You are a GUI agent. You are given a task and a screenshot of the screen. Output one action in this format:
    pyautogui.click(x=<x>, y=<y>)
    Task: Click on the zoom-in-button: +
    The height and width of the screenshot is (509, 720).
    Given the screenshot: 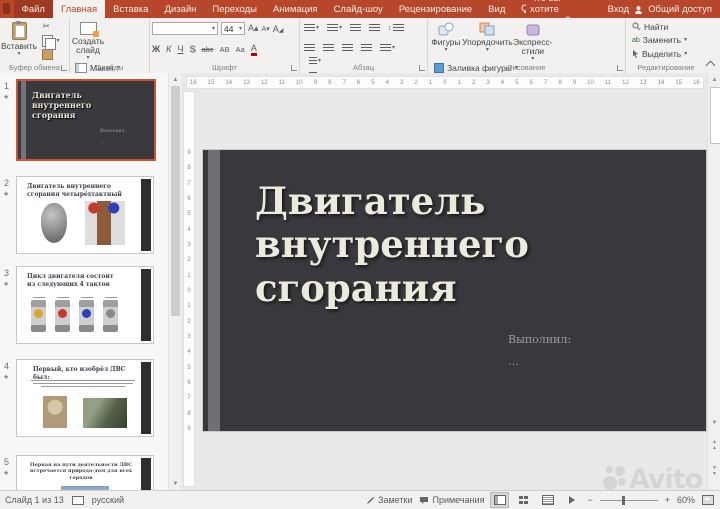 What is the action you would take?
    pyautogui.click(x=667, y=500)
    